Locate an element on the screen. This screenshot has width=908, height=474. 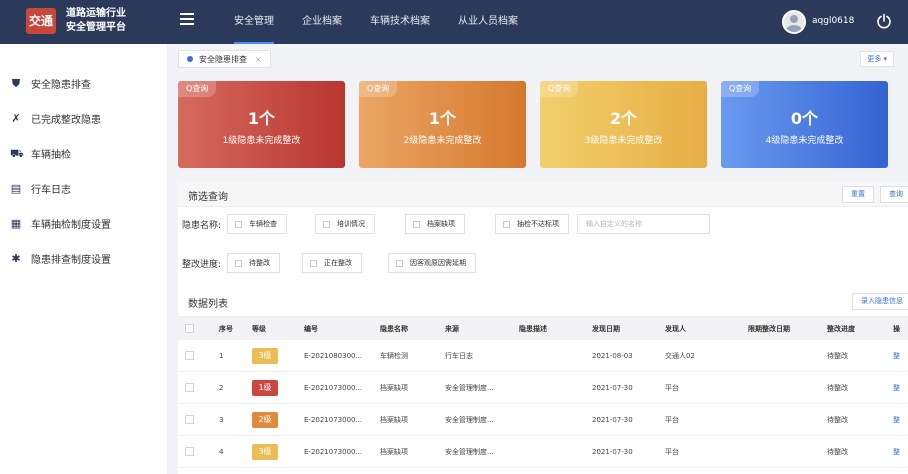
checkbox-label: 档案缺项 is located at coordinates (441, 224).